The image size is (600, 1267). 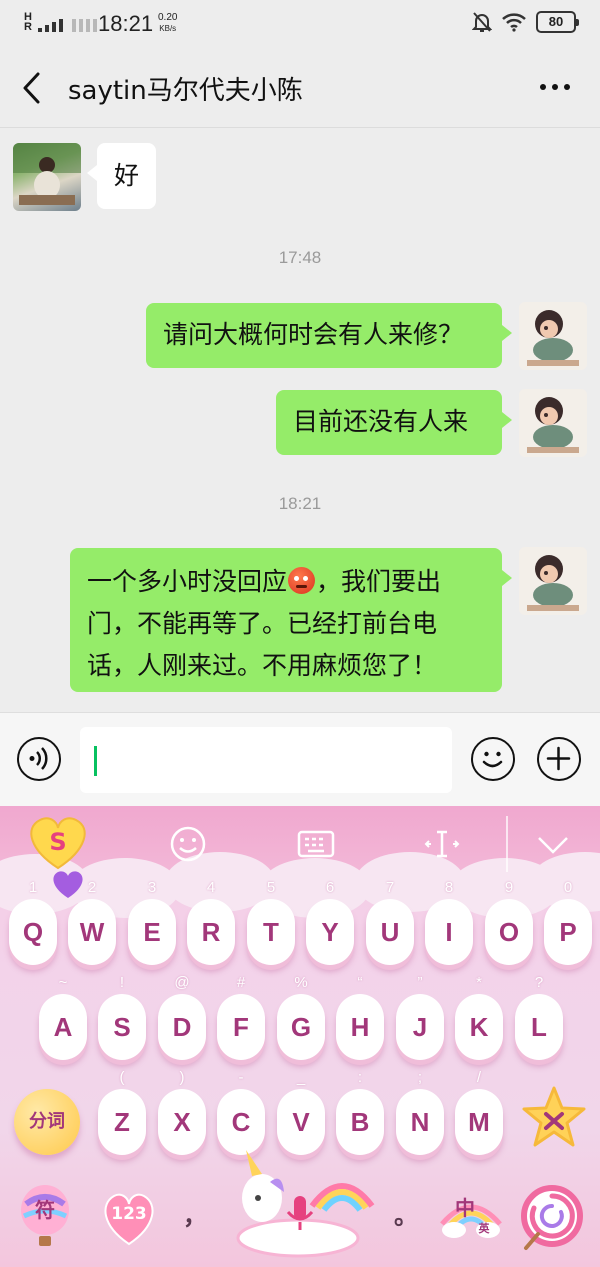 I want to click on lang-sub-label: 英, so click(x=484, y=1228).